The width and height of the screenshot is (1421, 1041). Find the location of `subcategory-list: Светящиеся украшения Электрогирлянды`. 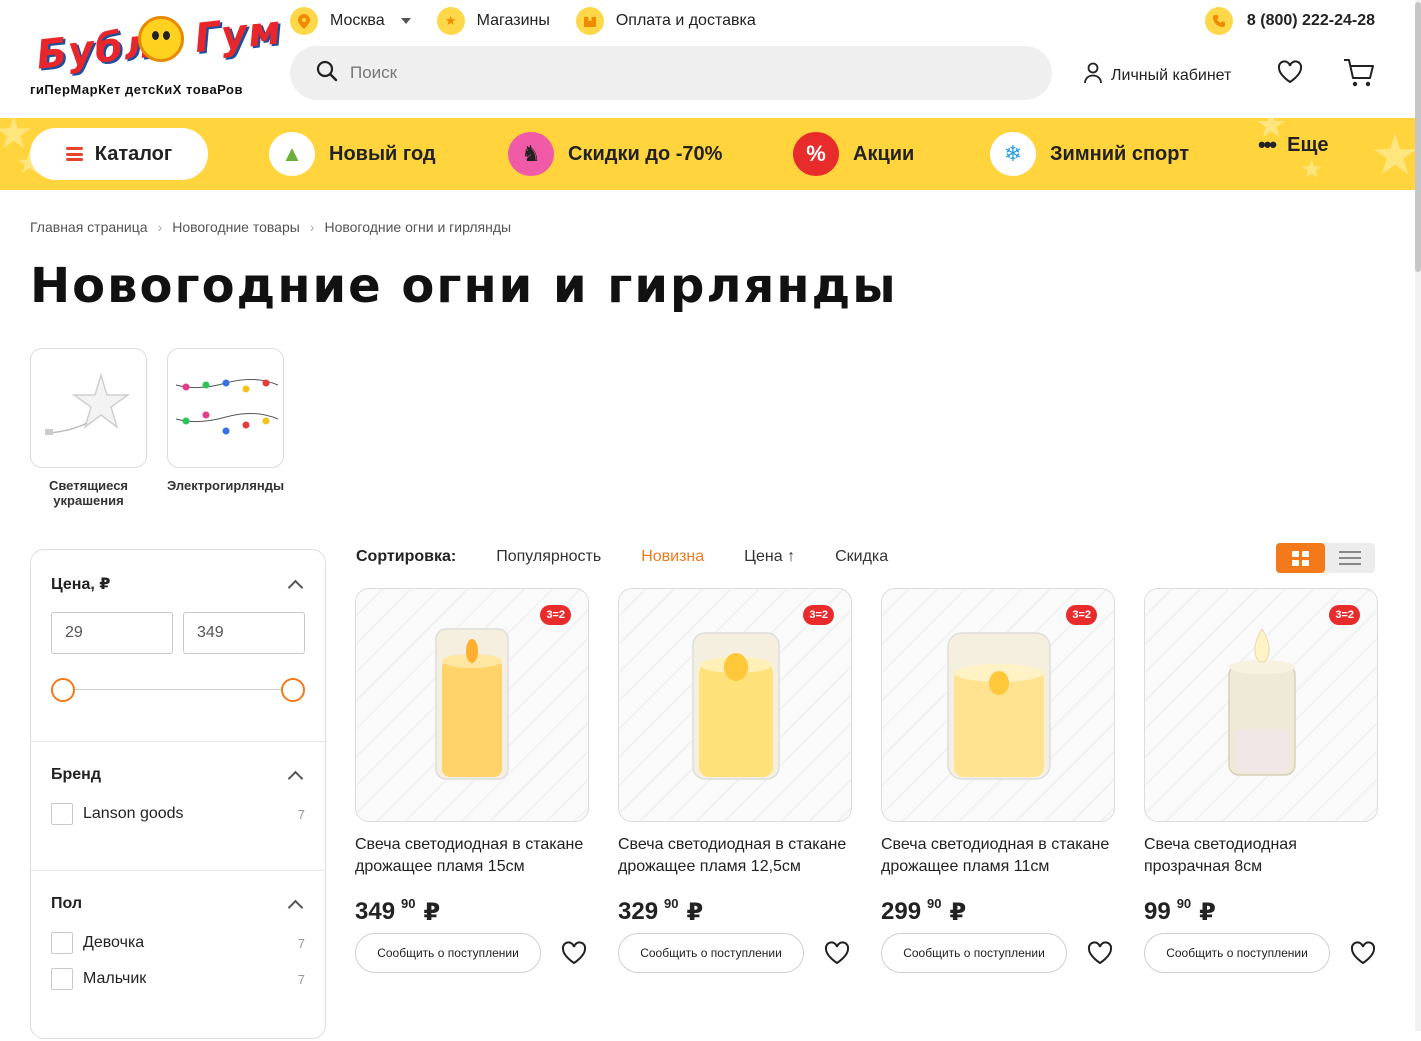

subcategory-list: Светящиеся украшения Электрогирлянды is located at coordinates (157, 428).